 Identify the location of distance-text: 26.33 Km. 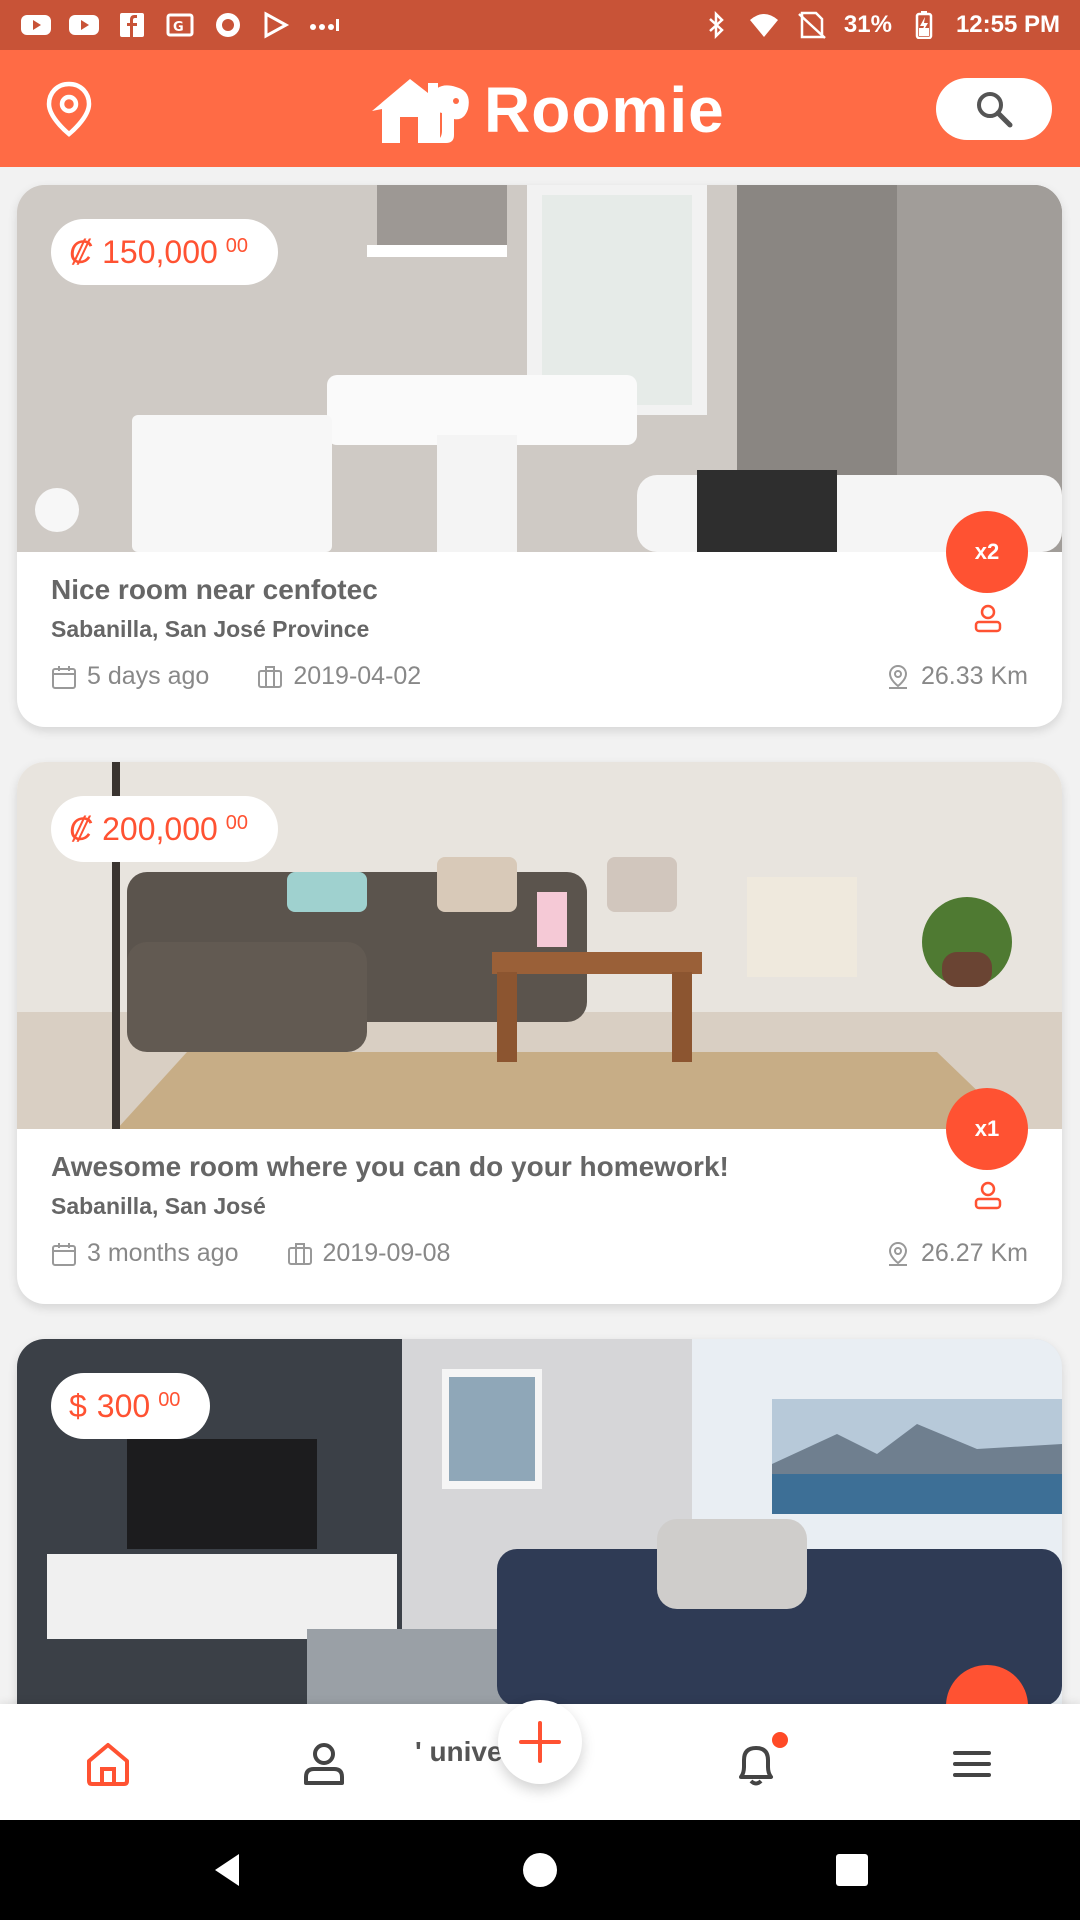
(974, 676).